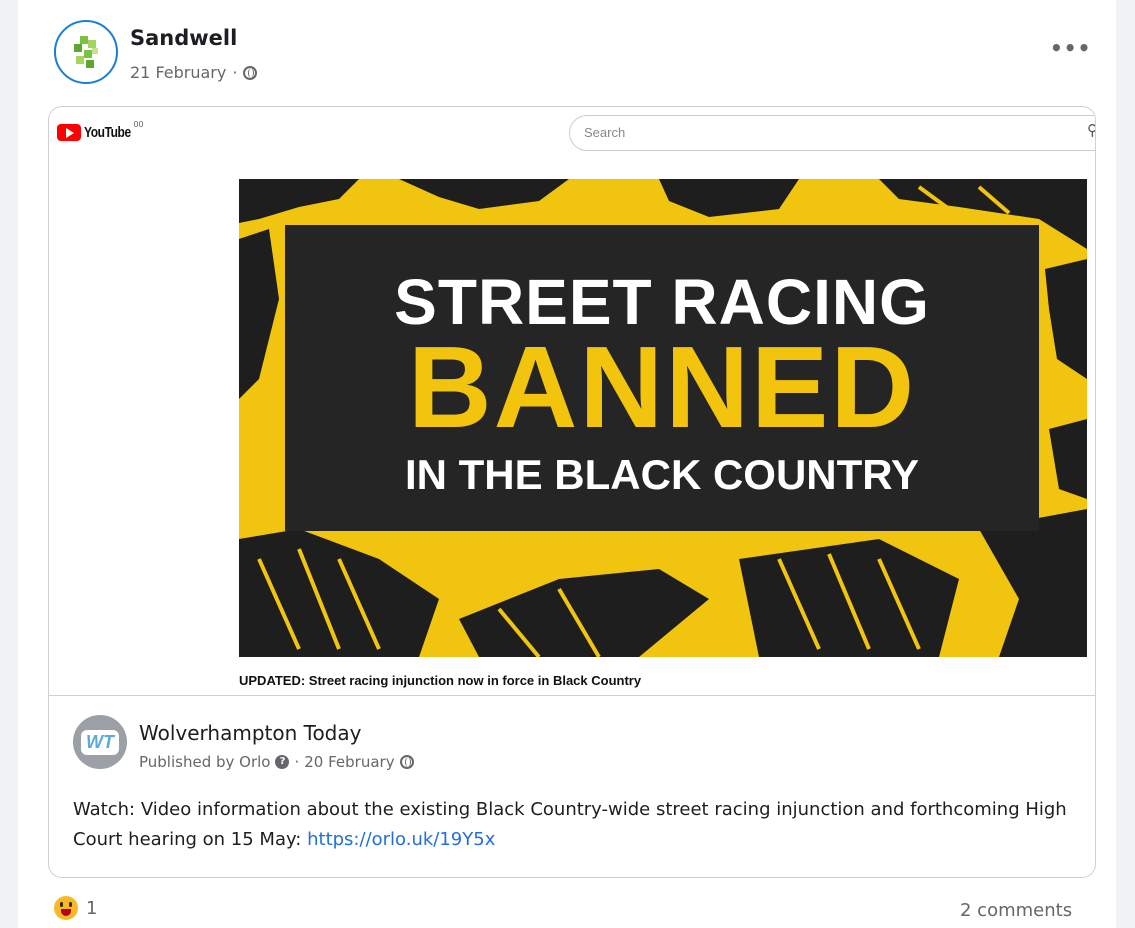 This screenshot has width=1135, height=928. What do you see at coordinates (183, 38) in the screenshot?
I see `page-name: Sandwell` at bounding box center [183, 38].